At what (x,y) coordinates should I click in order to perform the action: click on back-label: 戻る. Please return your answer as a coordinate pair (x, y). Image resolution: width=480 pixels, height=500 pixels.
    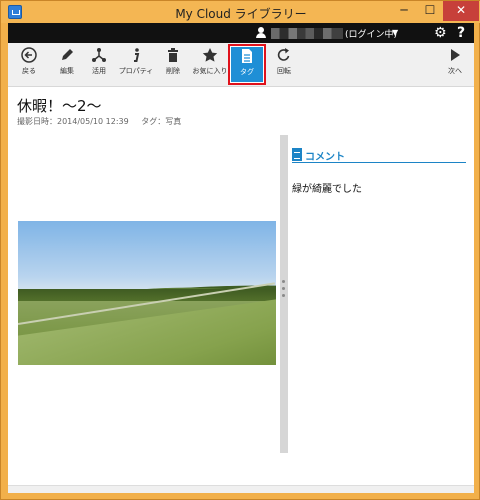
    Looking at the image, I should click on (29, 71).